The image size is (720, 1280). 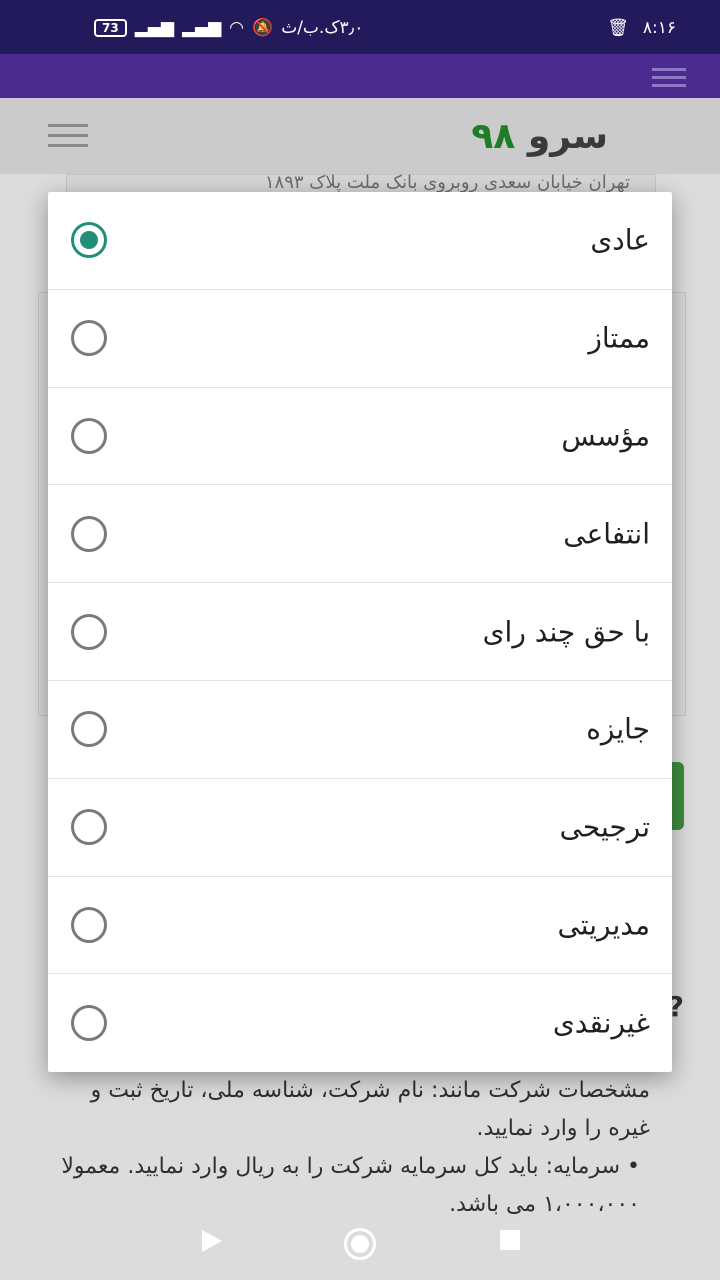 What do you see at coordinates (360, 339) in the screenshot?
I see `option-row: ممتاز` at bounding box center [360, 339].